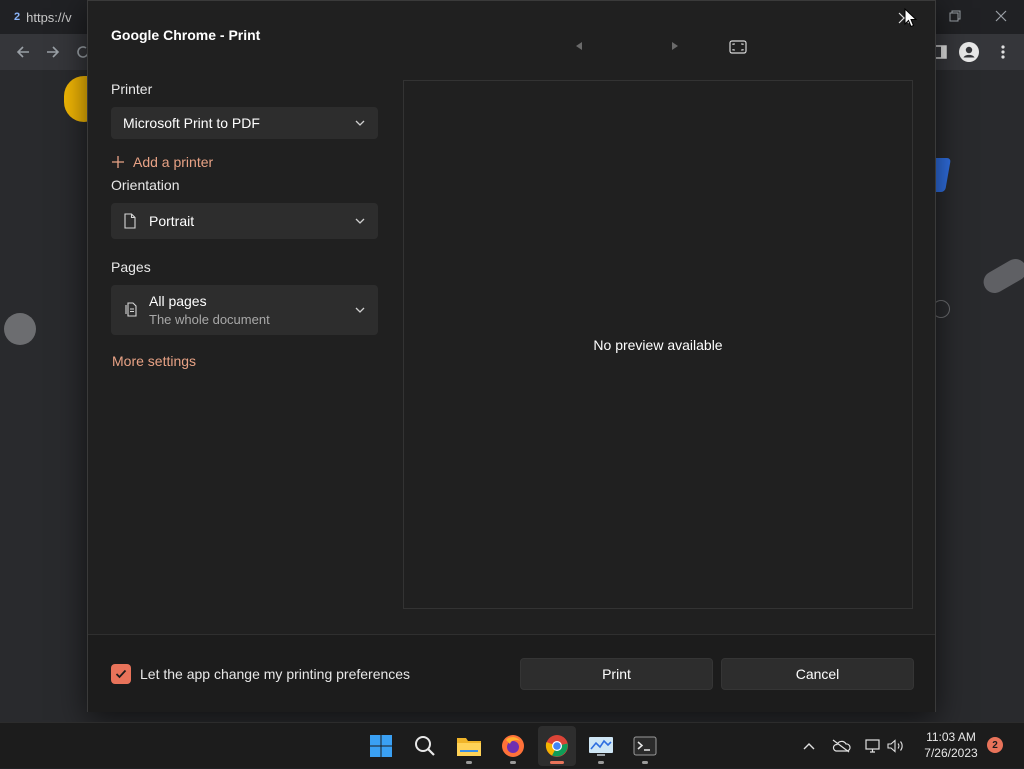  Describe the element at coordinates (579, 46) in the screenshot. I see `previous-page-icon` at that location.